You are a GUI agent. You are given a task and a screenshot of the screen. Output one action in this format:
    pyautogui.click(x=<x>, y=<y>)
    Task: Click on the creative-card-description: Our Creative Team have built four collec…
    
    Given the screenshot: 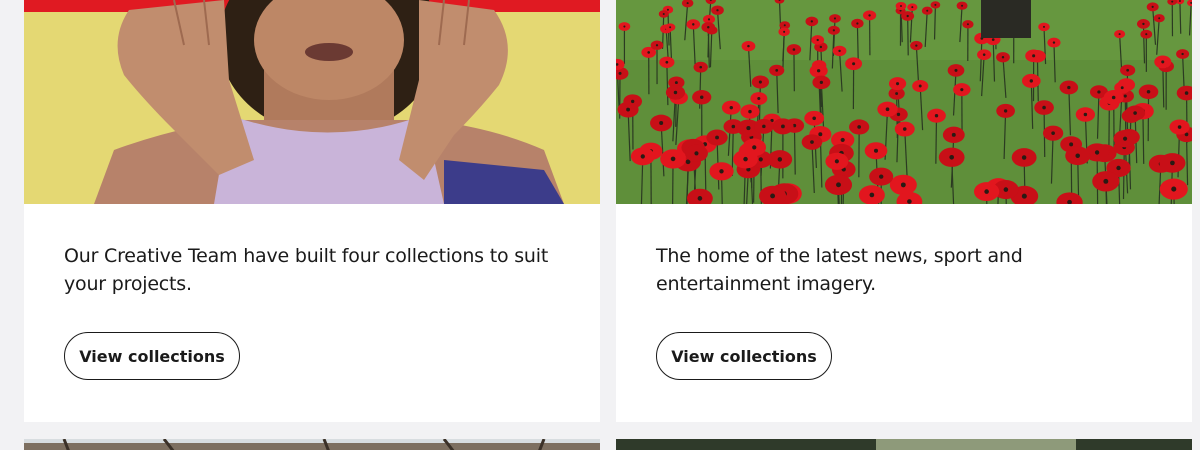 What is the action you would take?
    pyautogui.click(x=306, y=270)
    